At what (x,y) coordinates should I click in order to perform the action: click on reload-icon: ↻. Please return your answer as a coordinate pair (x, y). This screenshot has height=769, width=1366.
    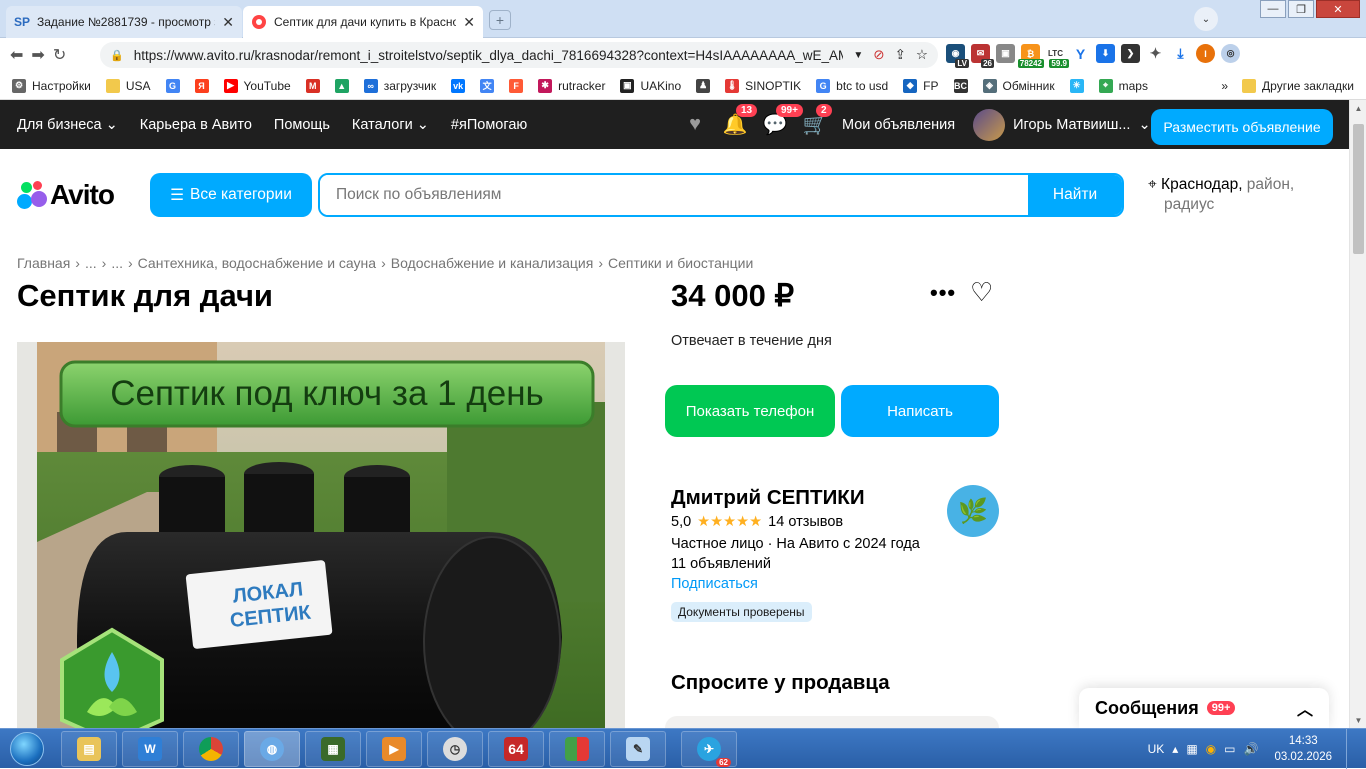
    Looking at the image, I should click on (59, 55).